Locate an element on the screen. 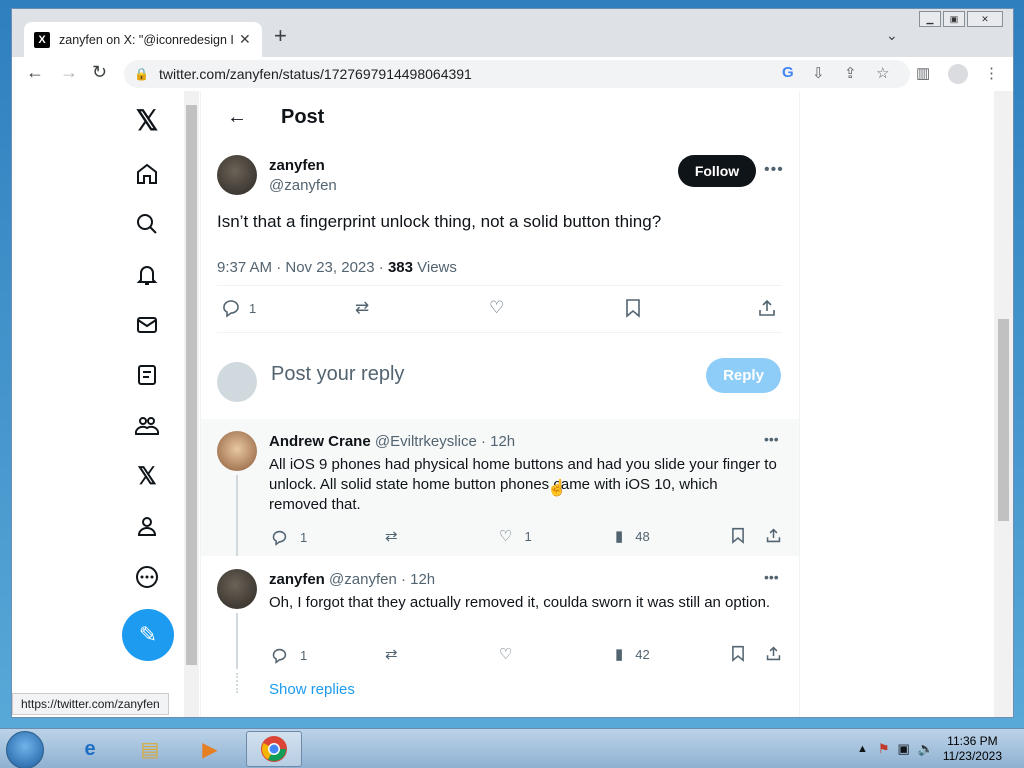  network-icon: ▣ is located at coordinates (904, 749).